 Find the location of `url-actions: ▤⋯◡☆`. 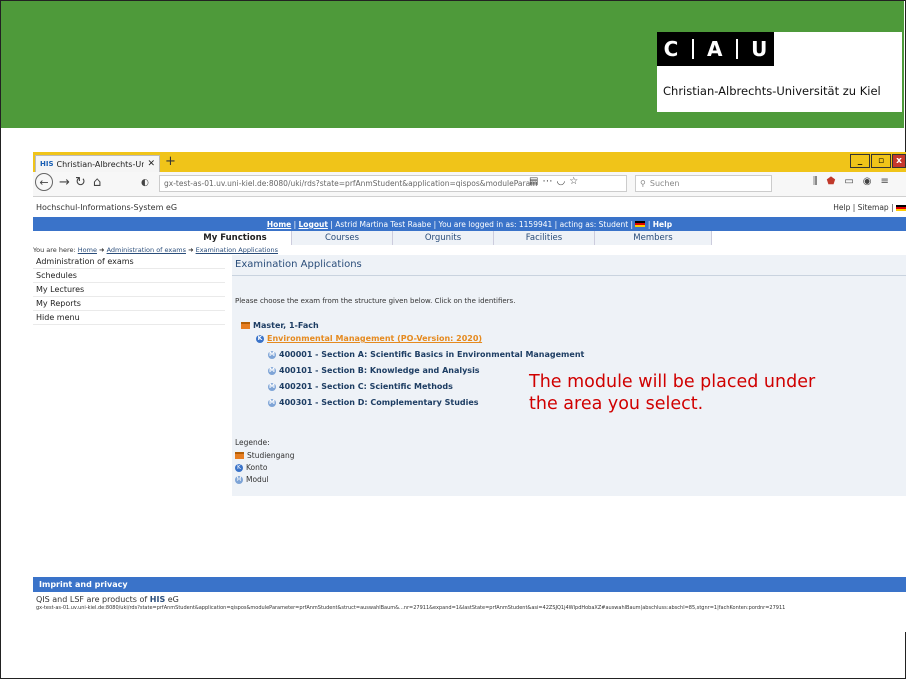

url-actions: ▤⋯◡☆ is located at coordinates (555, 181).